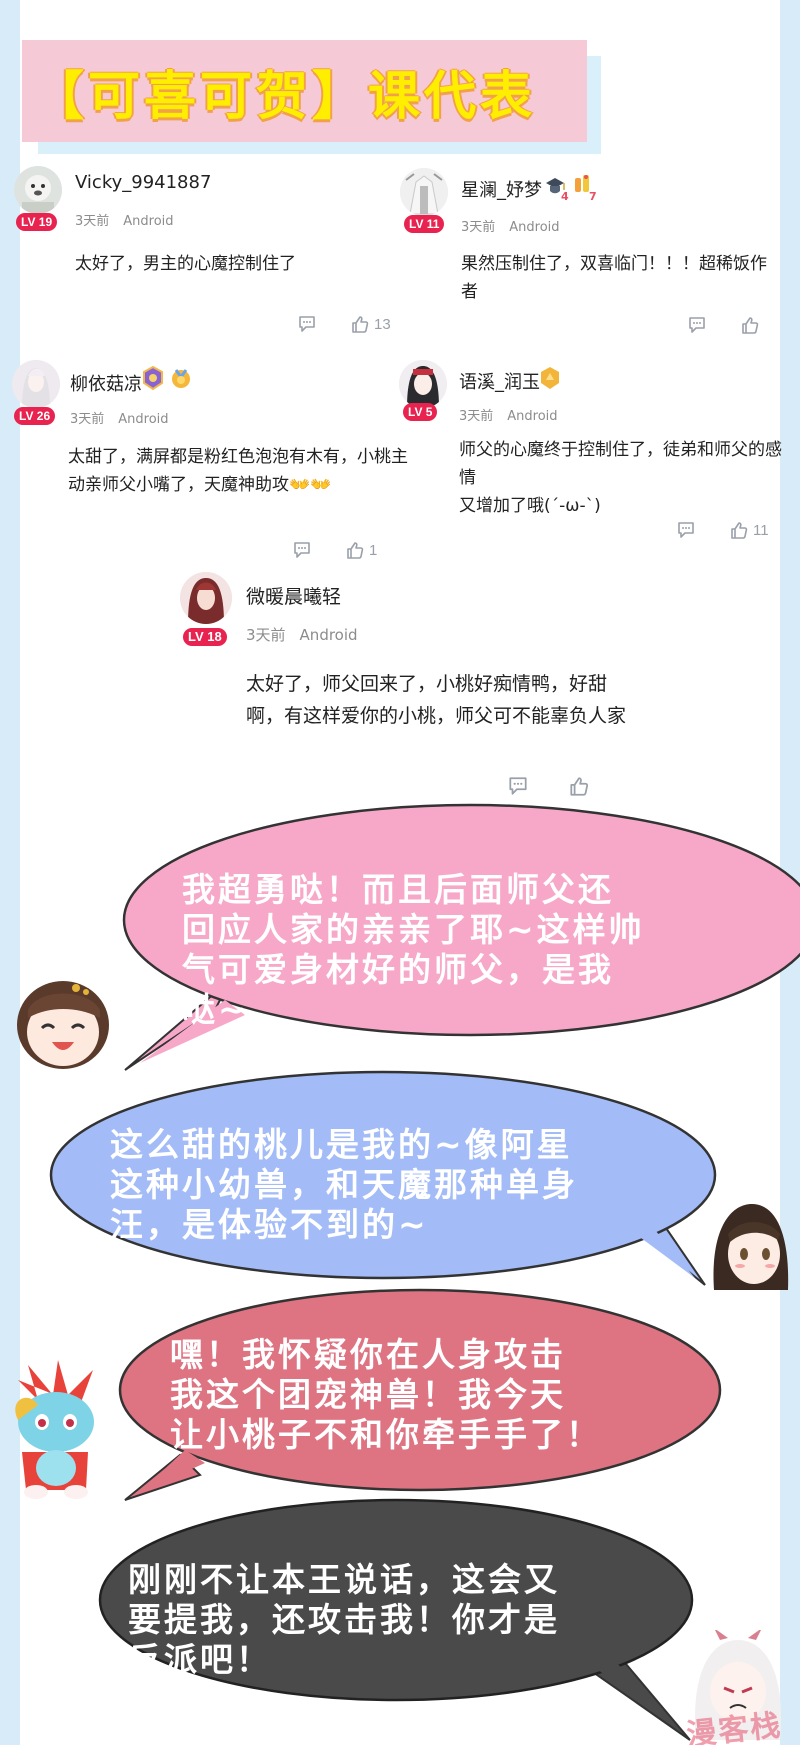 The image size is (800, 1745). What do you see at coordinates (106, 383) in the screenshot?
I see `username: 柳依菇凉` at bounding box center [106, 383].